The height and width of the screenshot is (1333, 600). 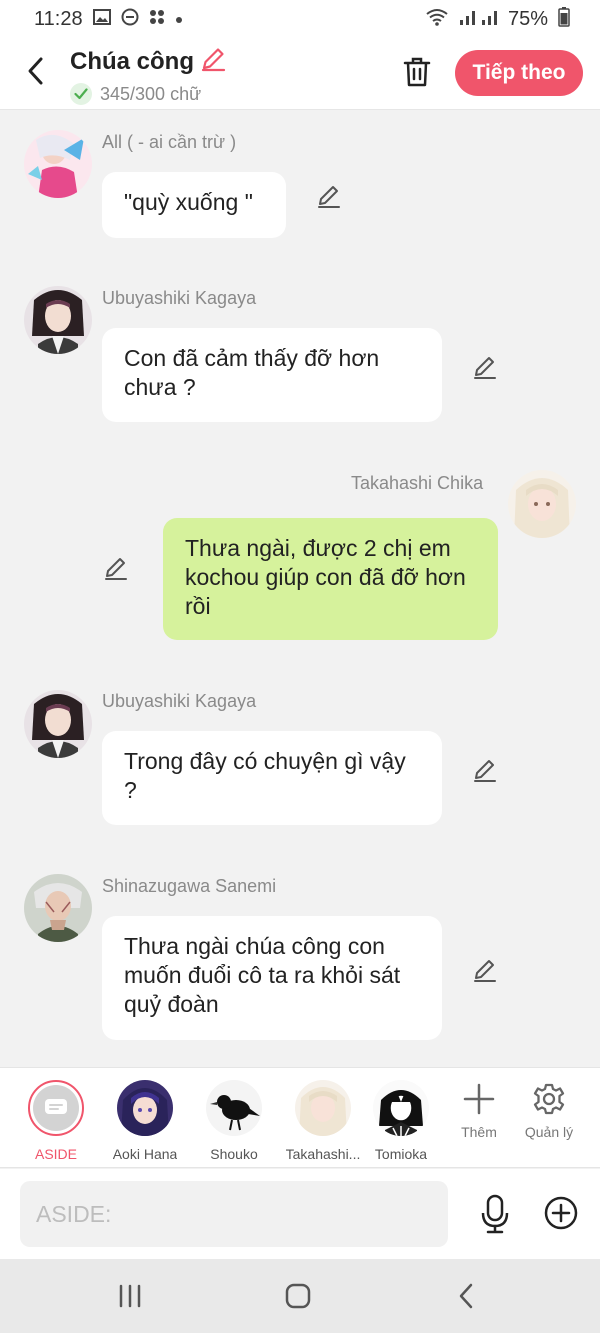 I want to click on microphone-icon, so click(x=495, y=1214).